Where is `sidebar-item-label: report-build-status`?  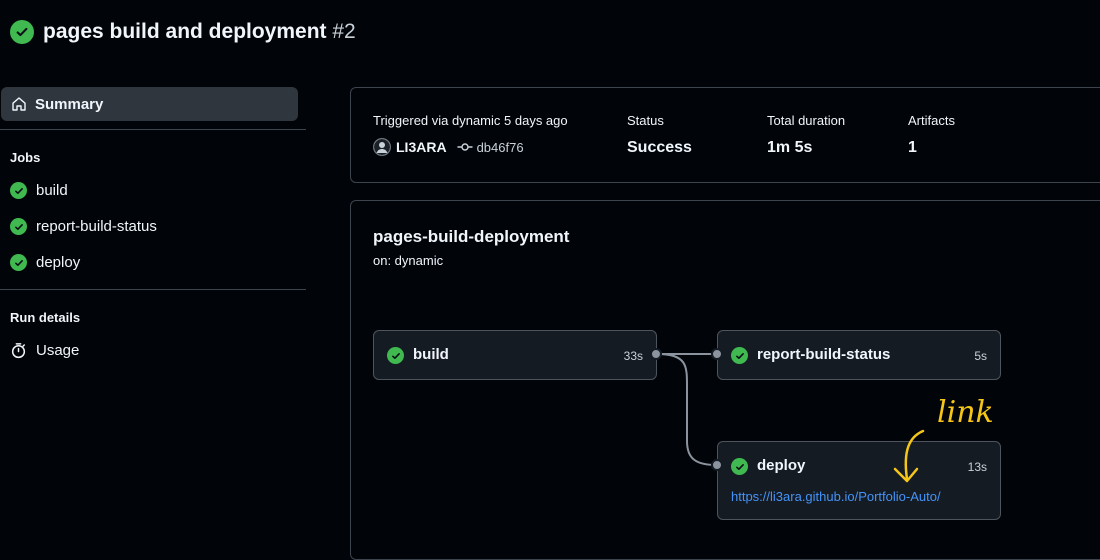
sidebar-item-label: report-build-status is located at coordinates (96, 226).